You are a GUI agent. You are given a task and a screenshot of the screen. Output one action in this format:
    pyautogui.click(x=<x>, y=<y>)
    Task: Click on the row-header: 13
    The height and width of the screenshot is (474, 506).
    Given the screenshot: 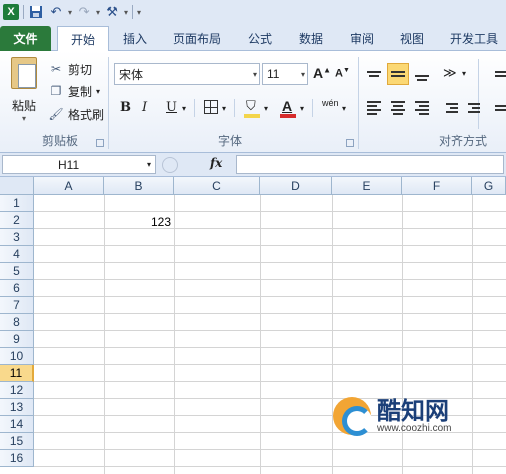 What is the action you would take?
    pyautogui.click(x=17, y=407)
    